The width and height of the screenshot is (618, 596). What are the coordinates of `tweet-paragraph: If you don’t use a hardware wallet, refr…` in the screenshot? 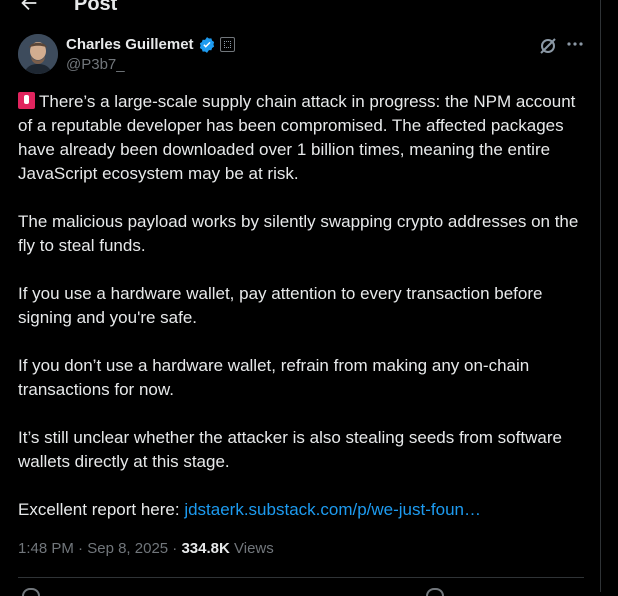 It's located at (276, 377).